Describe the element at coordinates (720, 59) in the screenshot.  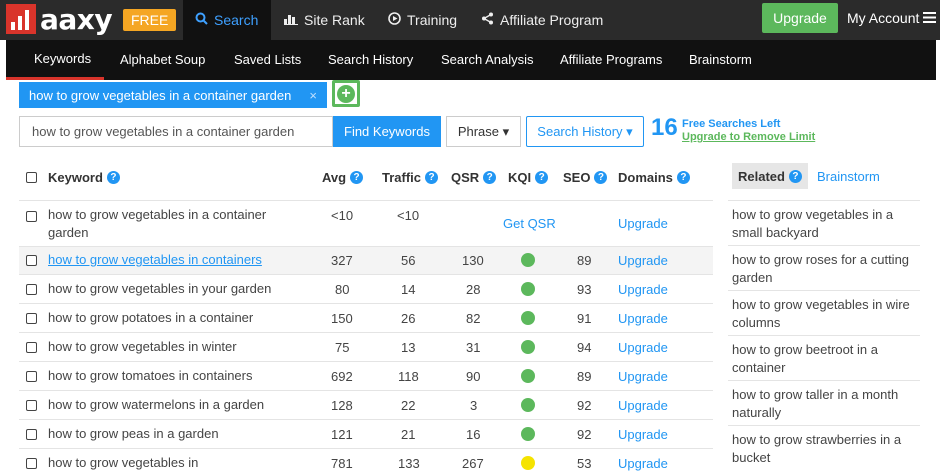
I see `subnav-brainstorm: Brainstorm` at that location.